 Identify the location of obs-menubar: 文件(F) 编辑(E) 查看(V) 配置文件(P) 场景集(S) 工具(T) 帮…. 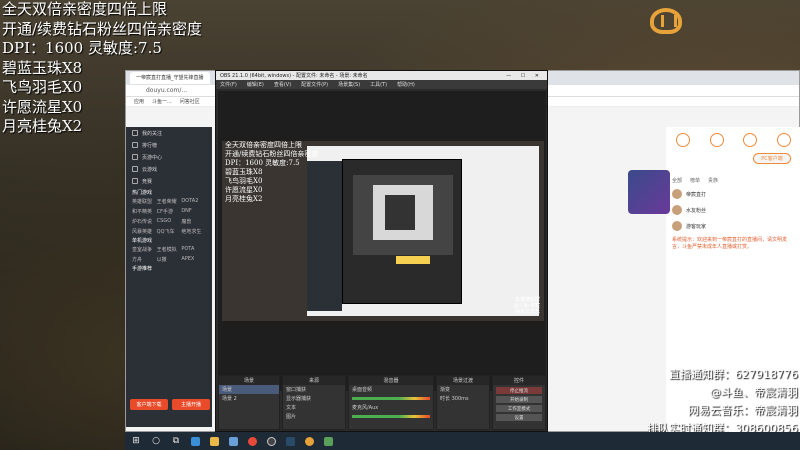
(381, 84).